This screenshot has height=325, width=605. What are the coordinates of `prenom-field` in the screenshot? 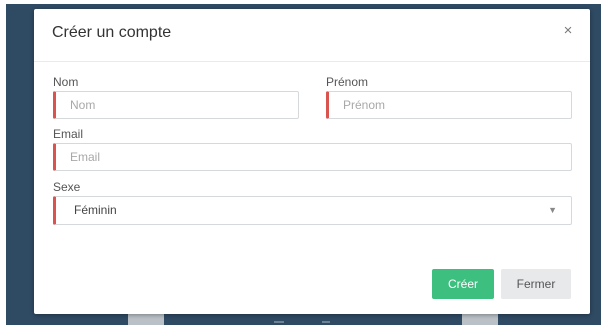 It's located at (449, 105).